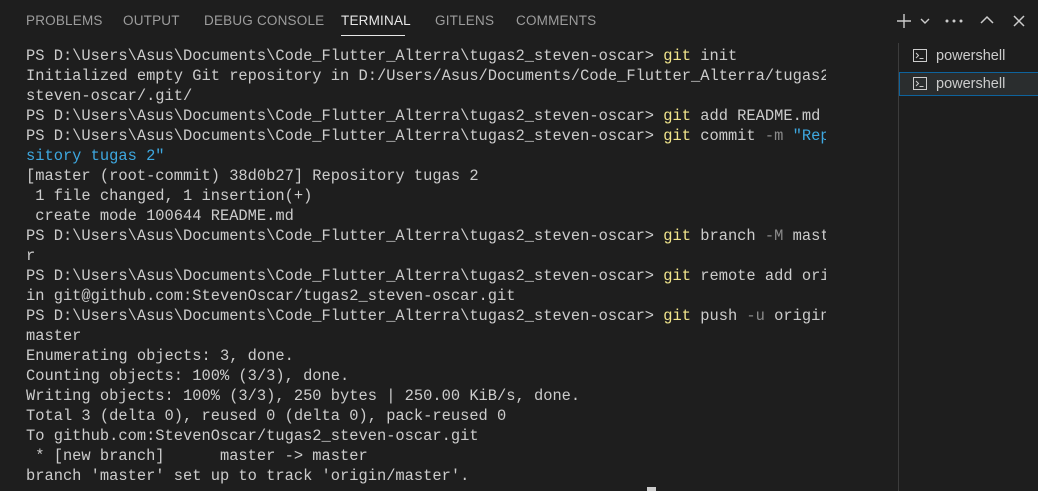  Describe the element at coordinates (426, 356) in the screenshot. I see `terminal-line: Enumerating objects: 3, done.` at that location.